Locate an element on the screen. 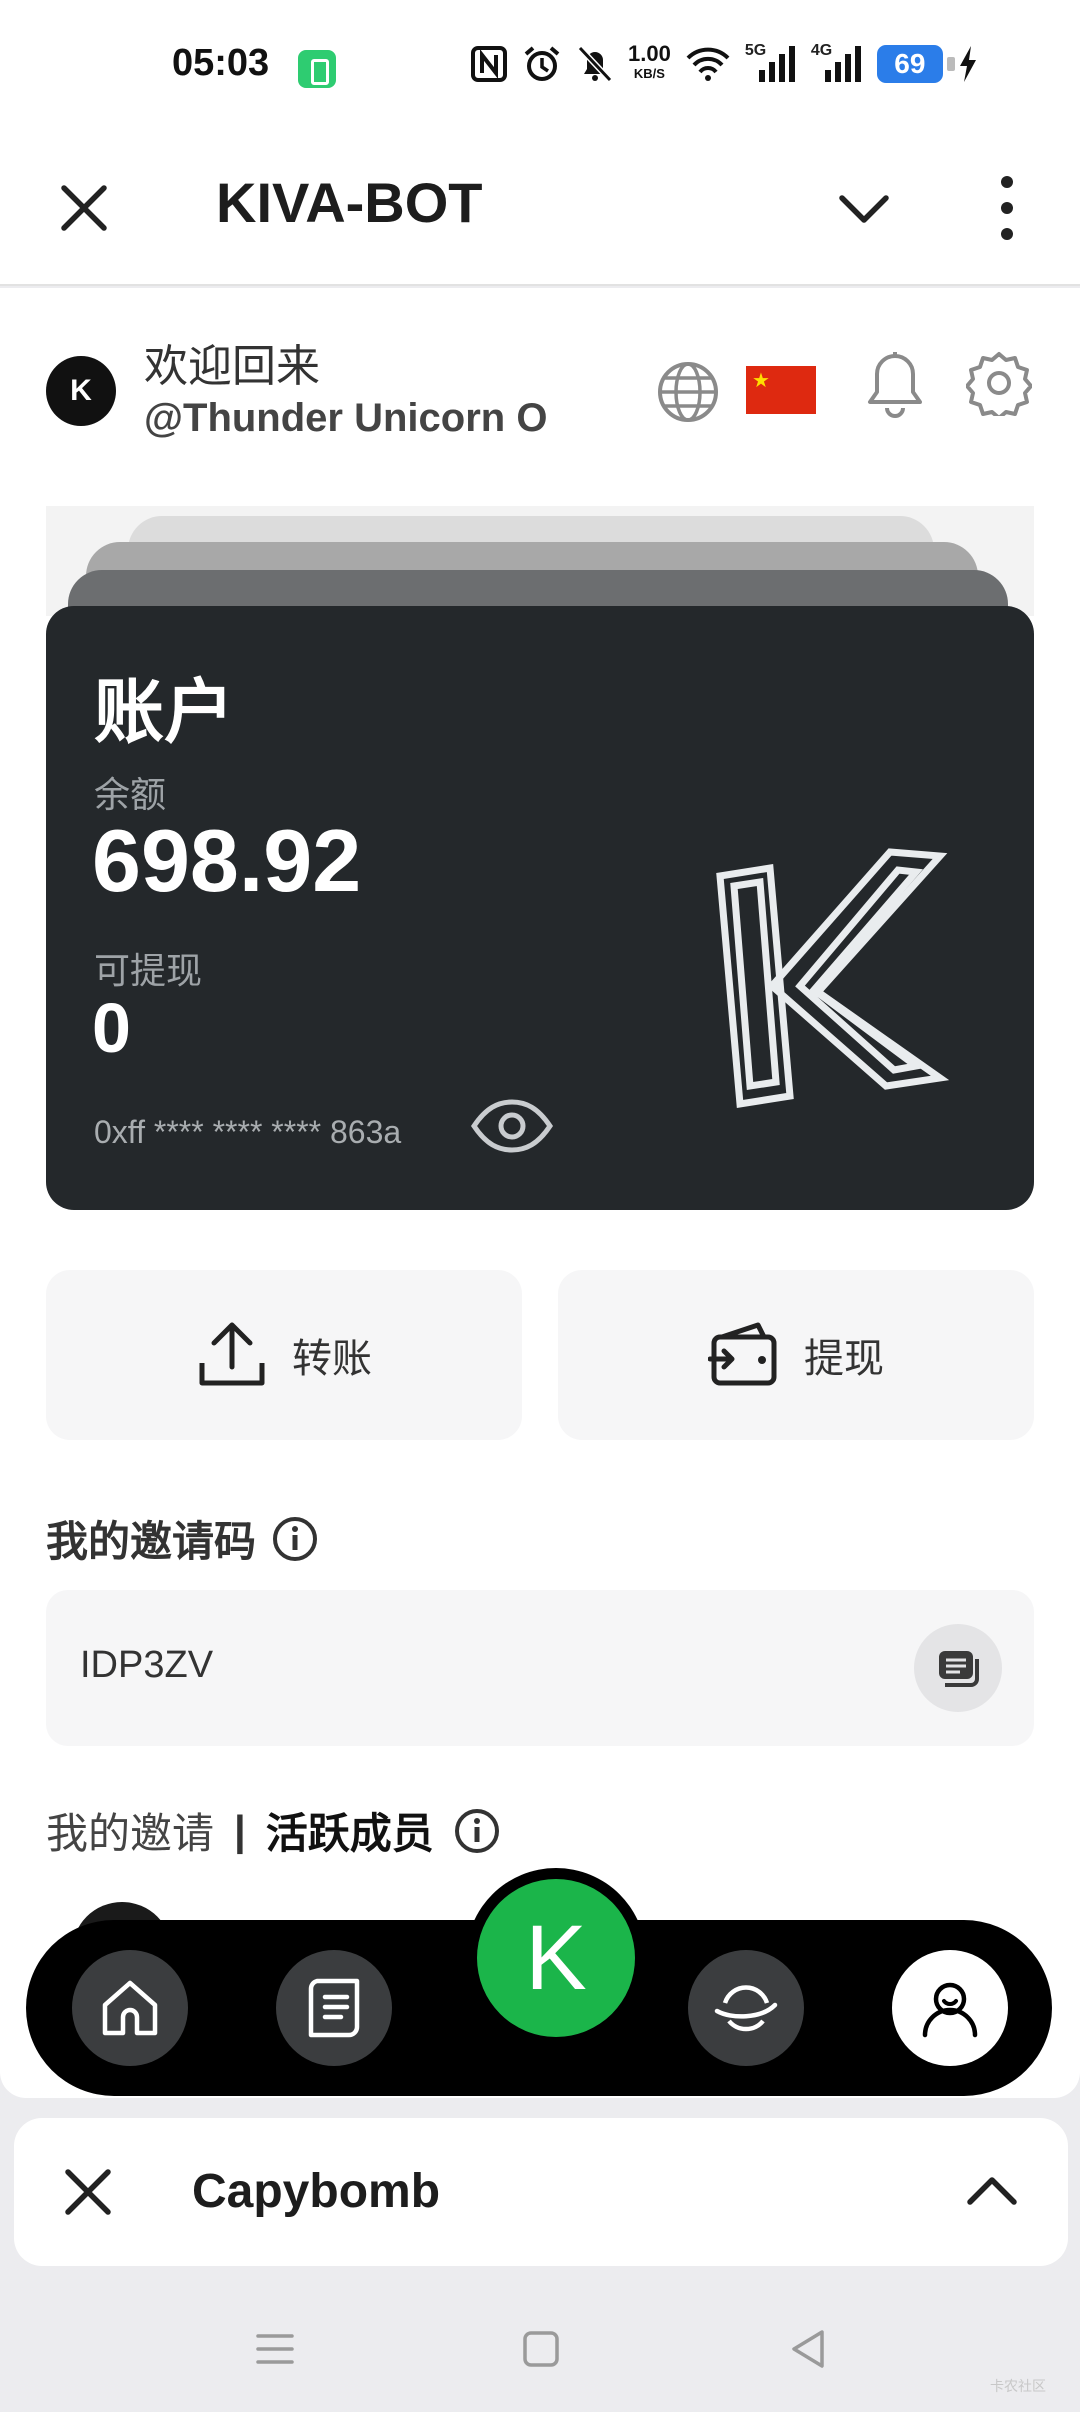 The image size is (1080, 2412). kiva-center-icon: K is located at coordinates (556, 1958).